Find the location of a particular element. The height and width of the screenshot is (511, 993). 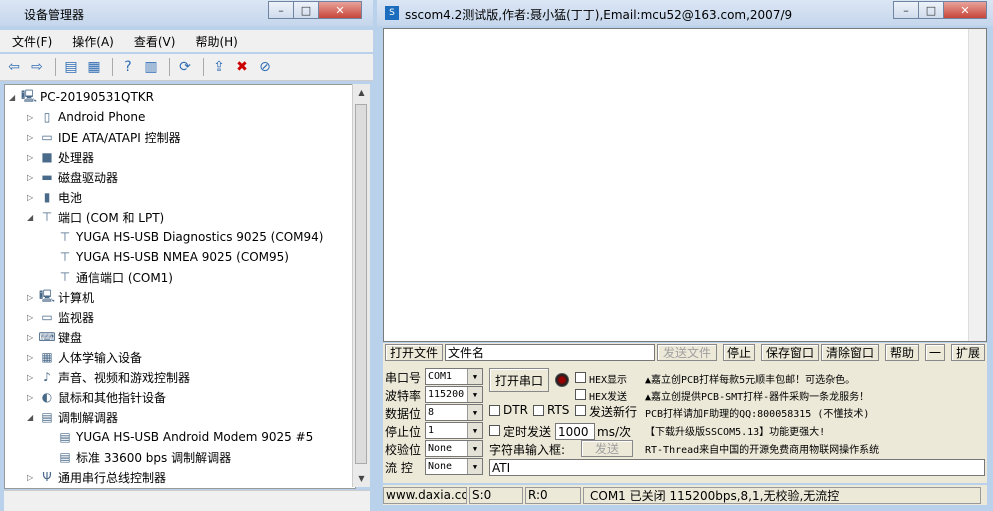

tree-item: ▷ ▯ Android Phone is located at coordinates (86, 117).